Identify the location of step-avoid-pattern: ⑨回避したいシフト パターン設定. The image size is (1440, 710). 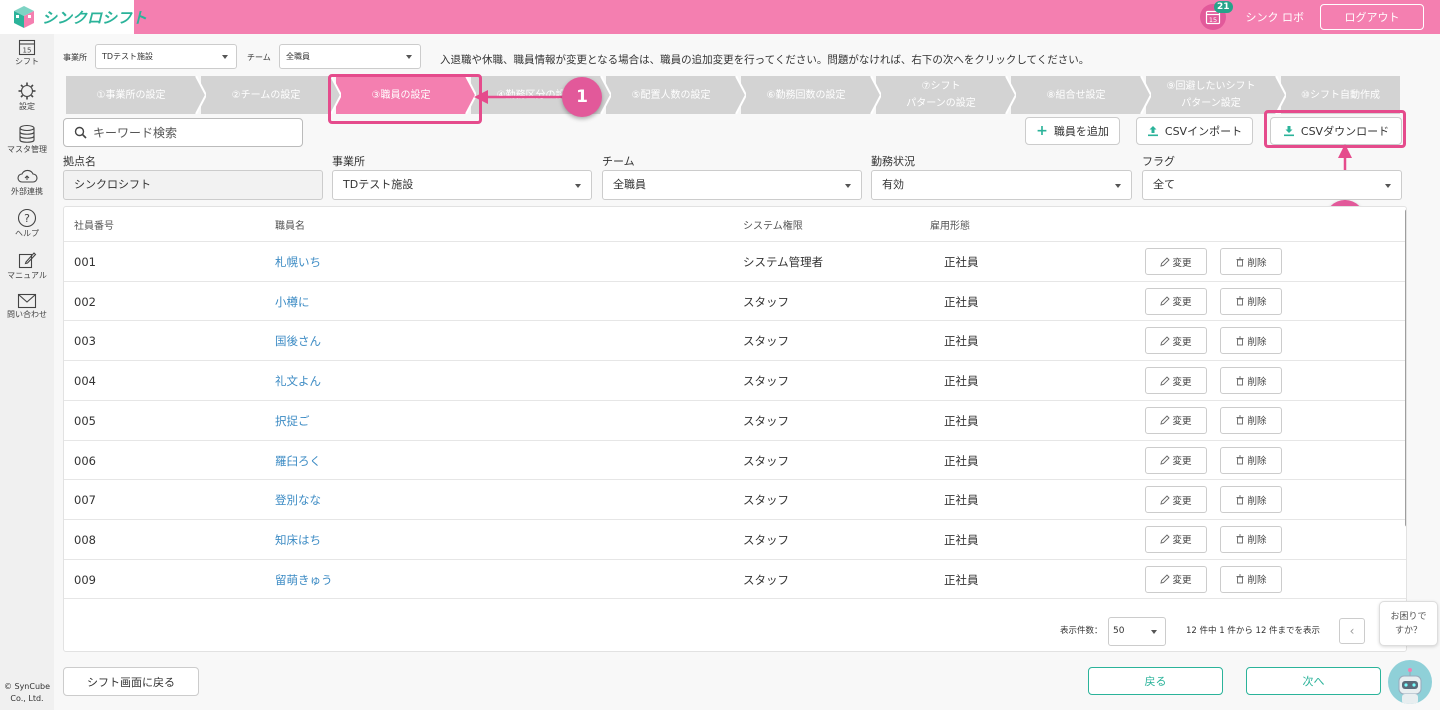
(1211, 95).